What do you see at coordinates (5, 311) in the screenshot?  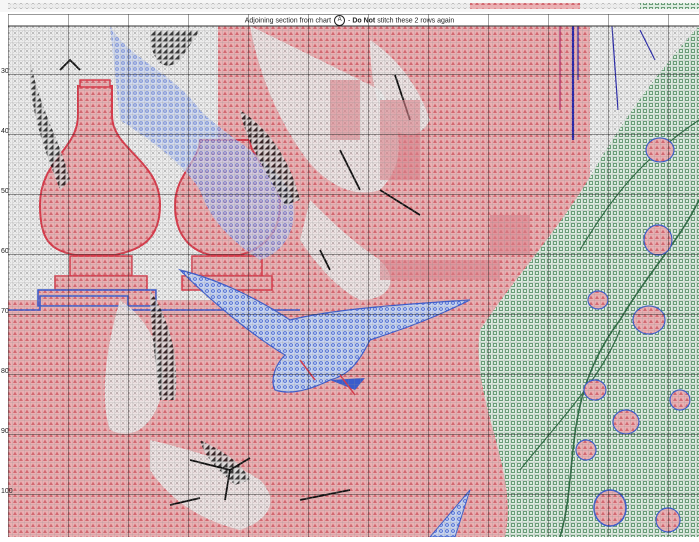 I see `row-number-70: 70` at bounding box center [5, 311].